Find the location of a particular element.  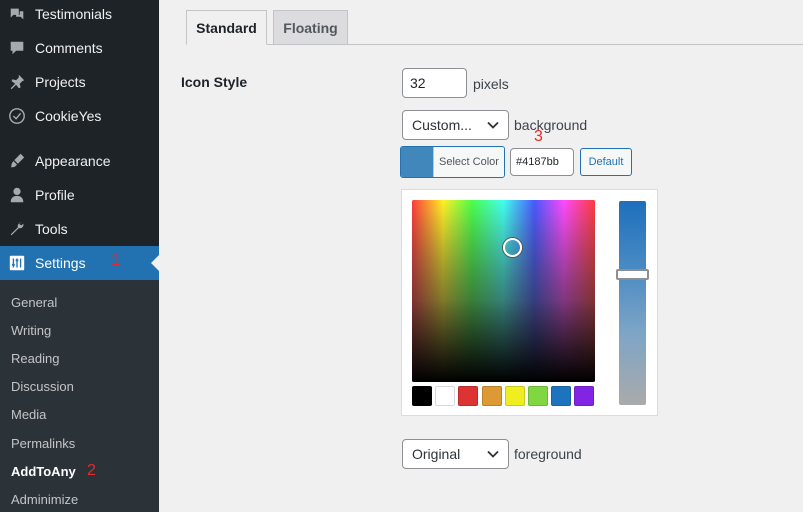

menu-item-comments: Comments is located at coordinates (79, 48).